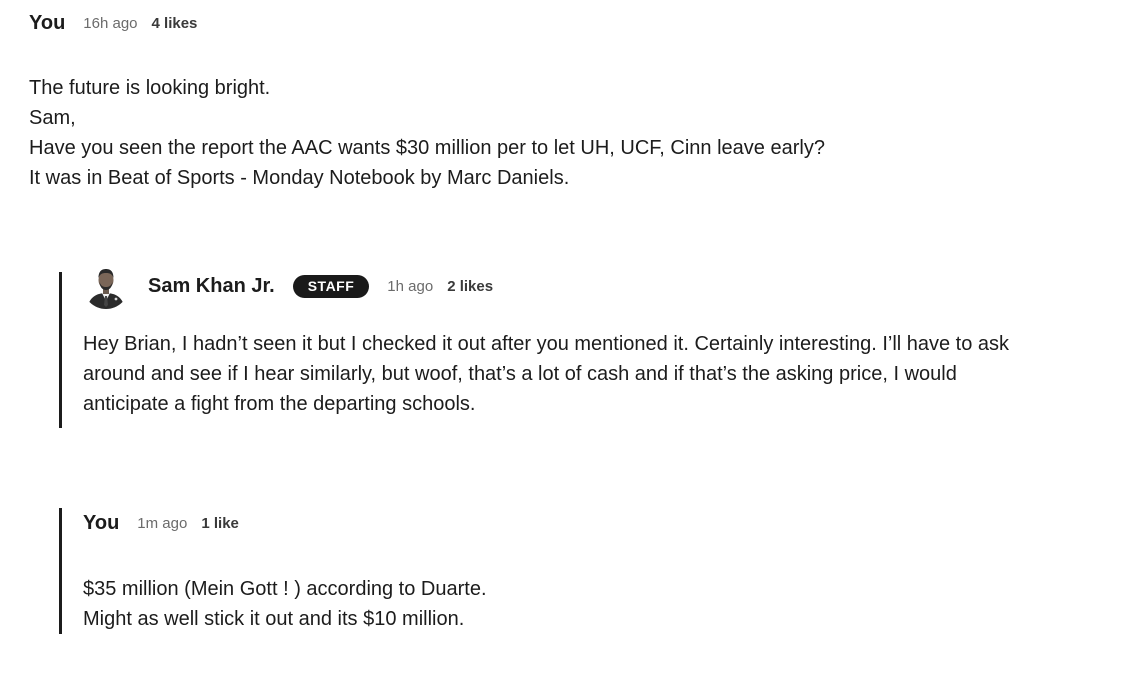  What do you see at coordinates (162, 523) in the screenshot?
I see `comment-timestamp: 1m ago` at bounding box center [162, 523].